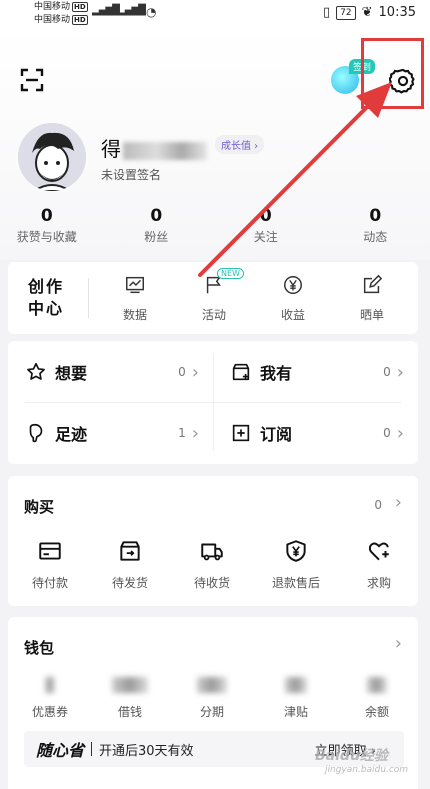 The image size is (430, 789). Describe the element at coordinates (240, 144) in the screenshot. I see `growth-badge: 成长值 ›` at that location.